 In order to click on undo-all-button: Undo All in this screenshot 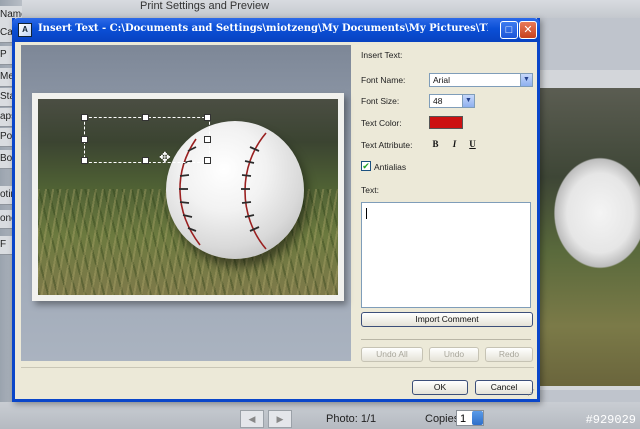, I will do `click(392, 354)`.